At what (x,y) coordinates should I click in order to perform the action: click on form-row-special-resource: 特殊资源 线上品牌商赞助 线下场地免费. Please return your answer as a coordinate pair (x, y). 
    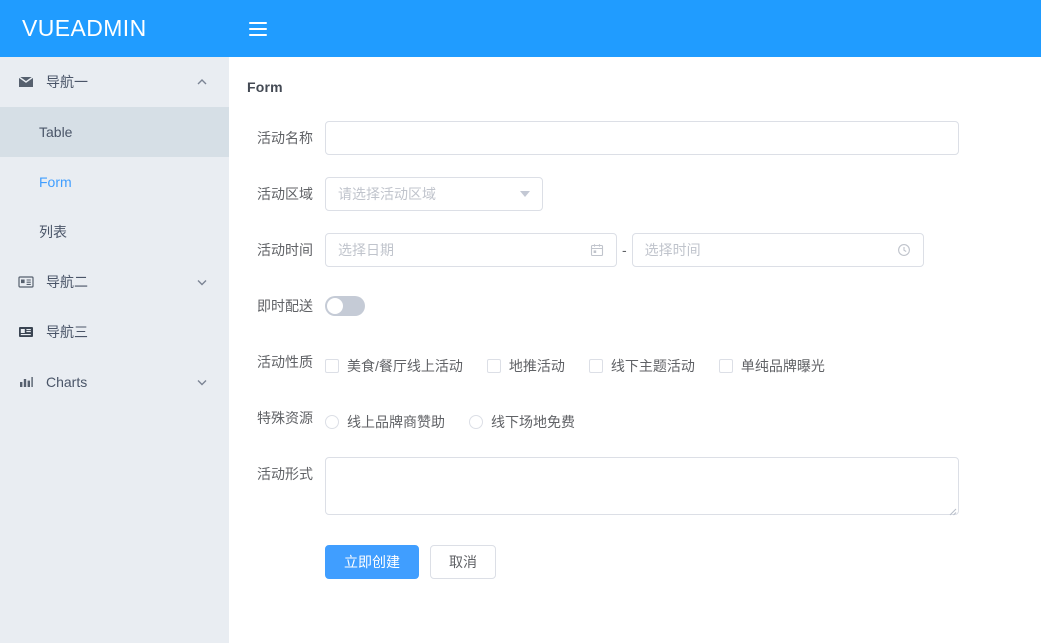
    Looking at the image, I should click on (644, 418).